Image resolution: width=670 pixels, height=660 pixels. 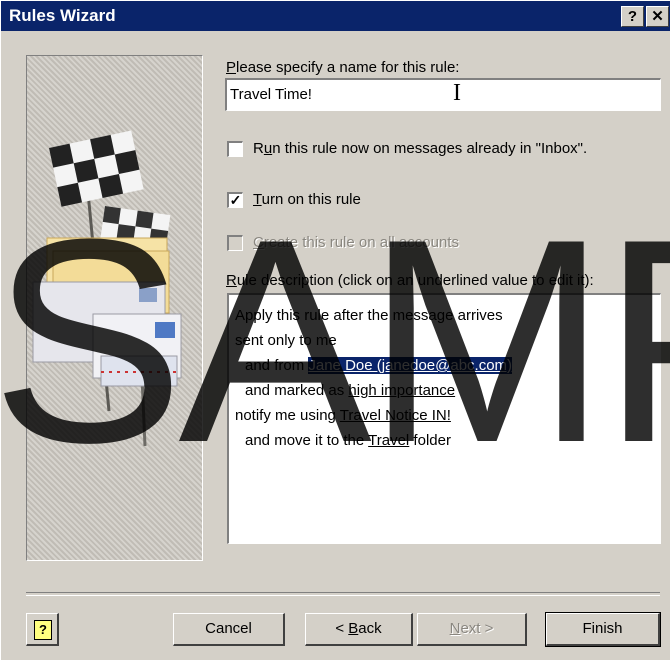 What do you see at coordinates (62, 15) in the screenshot?
I see `window-title: Rules Wizard` at bounding box center [62, 15].